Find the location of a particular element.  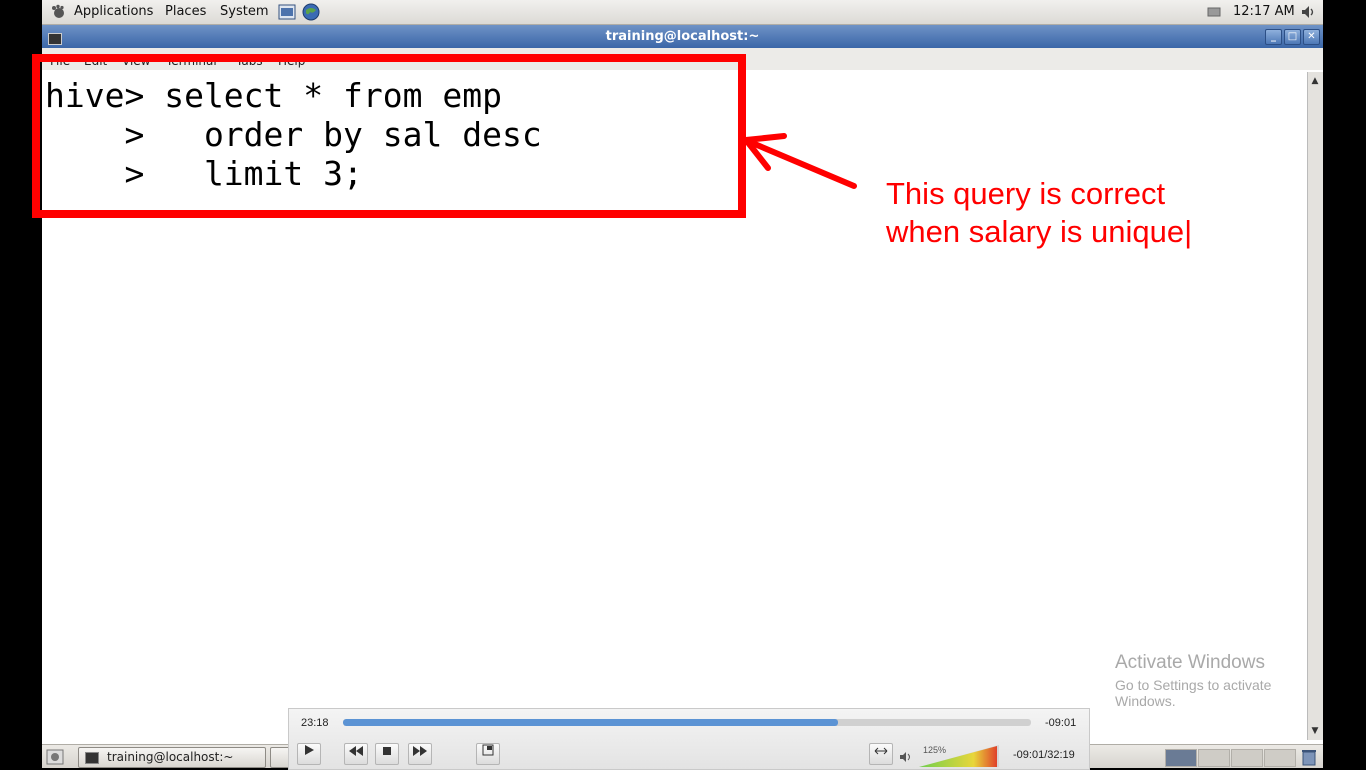

remaining-time: -09:01 is located at coordinates (1061, 723).